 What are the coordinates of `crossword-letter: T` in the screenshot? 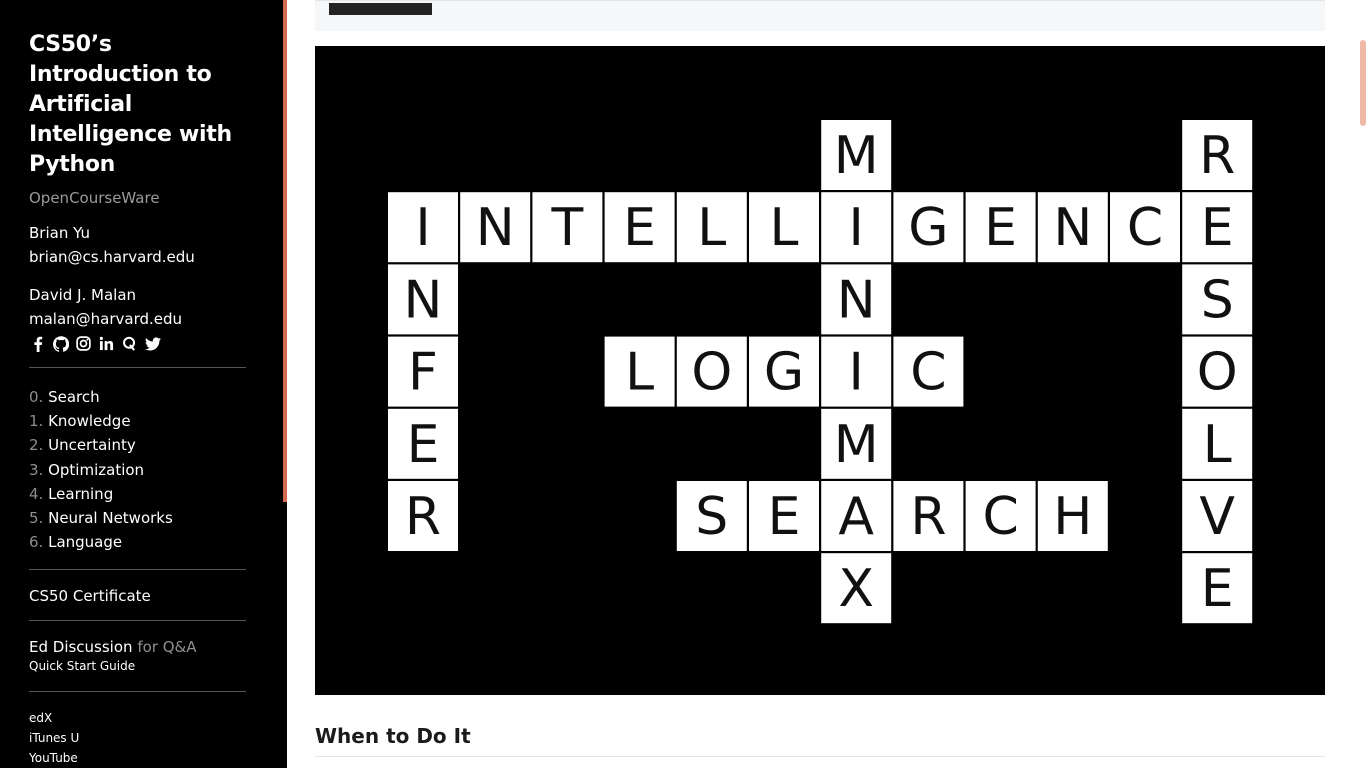 It's located at (567, 228).